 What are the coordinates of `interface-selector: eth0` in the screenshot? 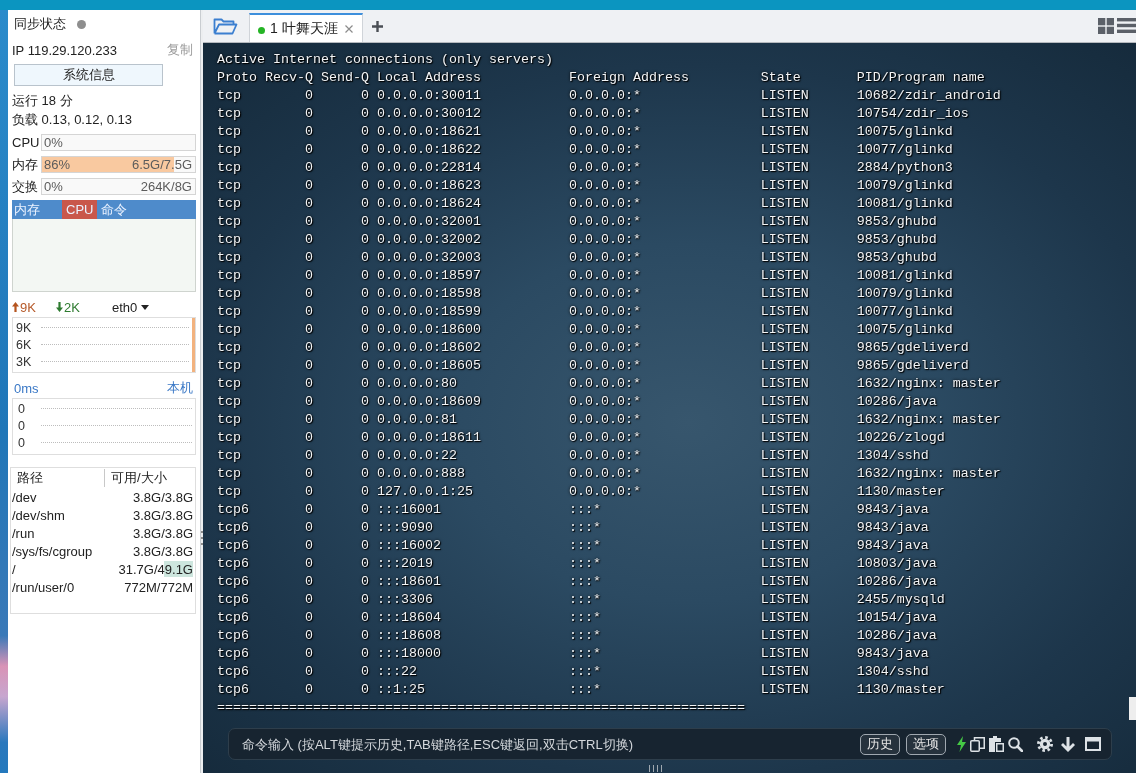 It's located at (125, 307).